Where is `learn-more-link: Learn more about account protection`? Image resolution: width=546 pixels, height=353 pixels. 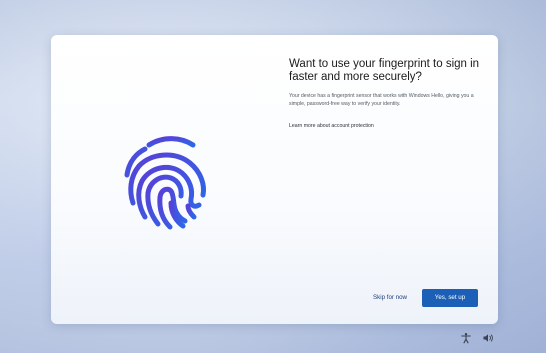 learn-more-link: Learn more about account protection is located at coordinates (331, 126).